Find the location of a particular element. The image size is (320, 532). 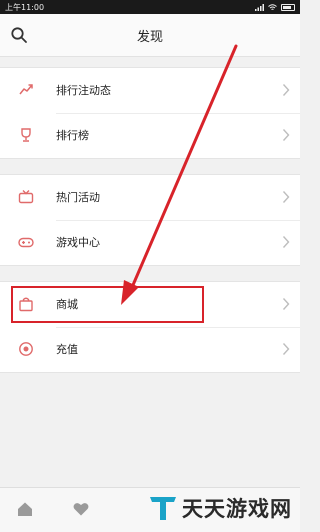

watermark-text: 天天游戏网 is located at coordinates (237, 509).